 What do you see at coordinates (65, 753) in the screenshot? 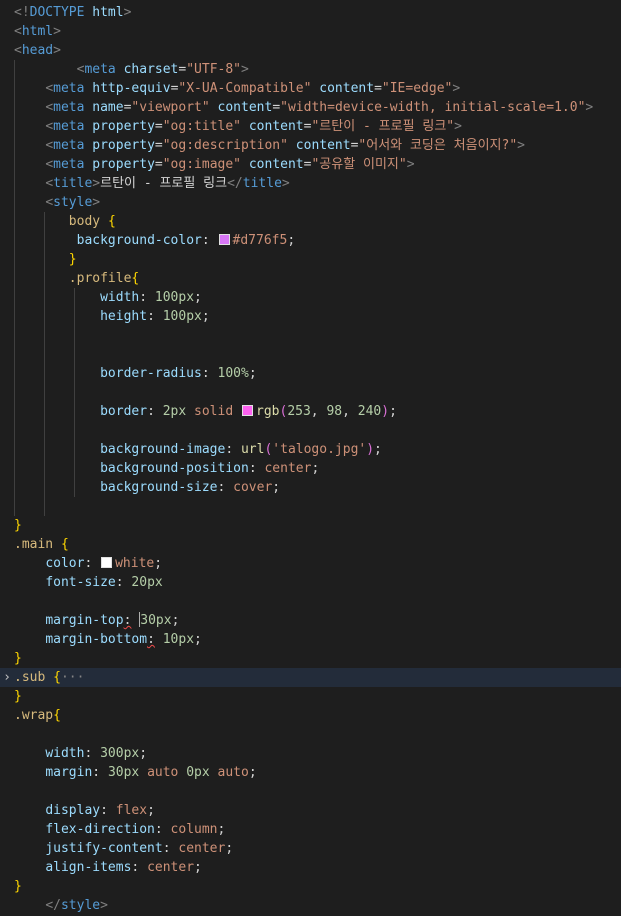
I see `css-property: width` at bounding box center [65, 753].